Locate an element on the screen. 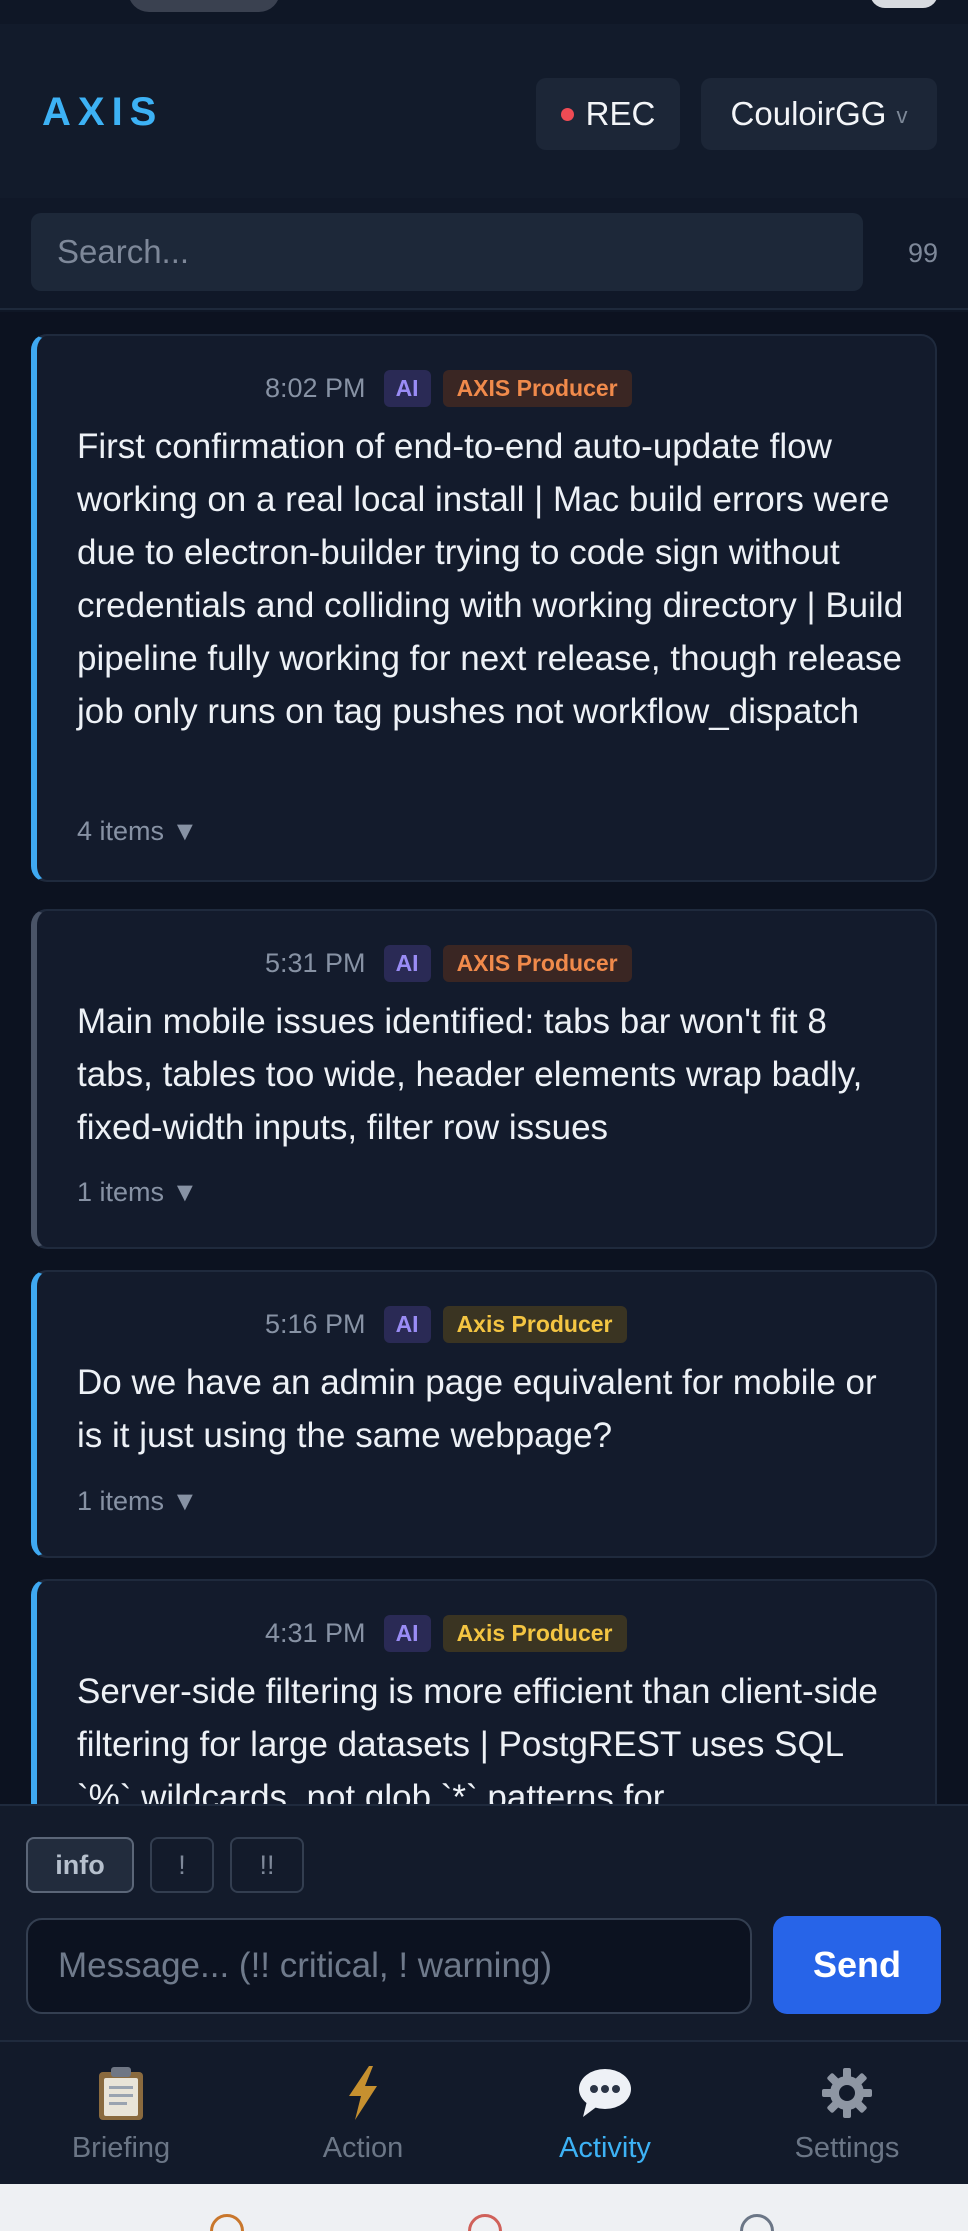 The width and height of the screenshot is (968, 2231). message-input is located at coordinates (389, 1966).